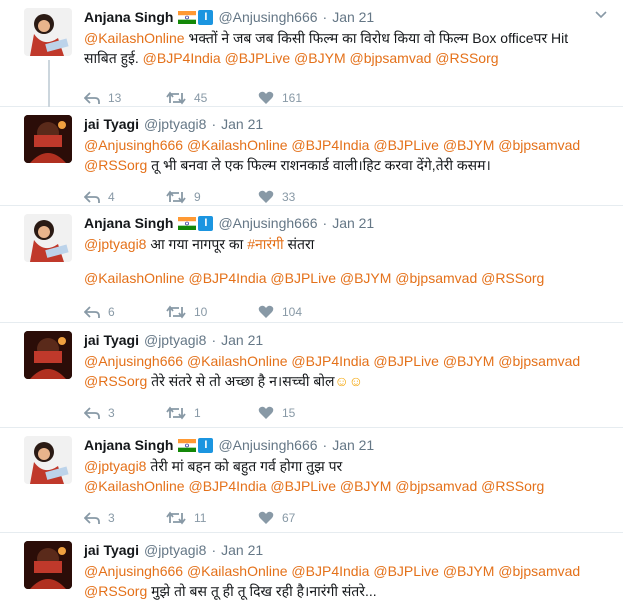 The height and width of the screenshot is (613, 623). What do you see at coordinates (49, 83) in the screenshot?
I see `thread-line` at bounding box center [49, 83].